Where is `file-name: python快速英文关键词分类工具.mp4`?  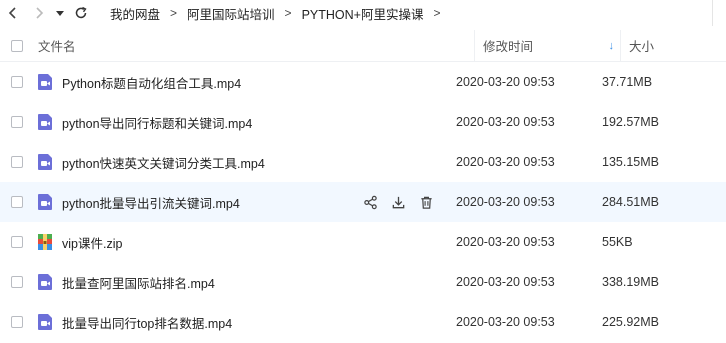
file-name: python快速英文关键词分类工具.mp4 is located at coordinates (163, 162).